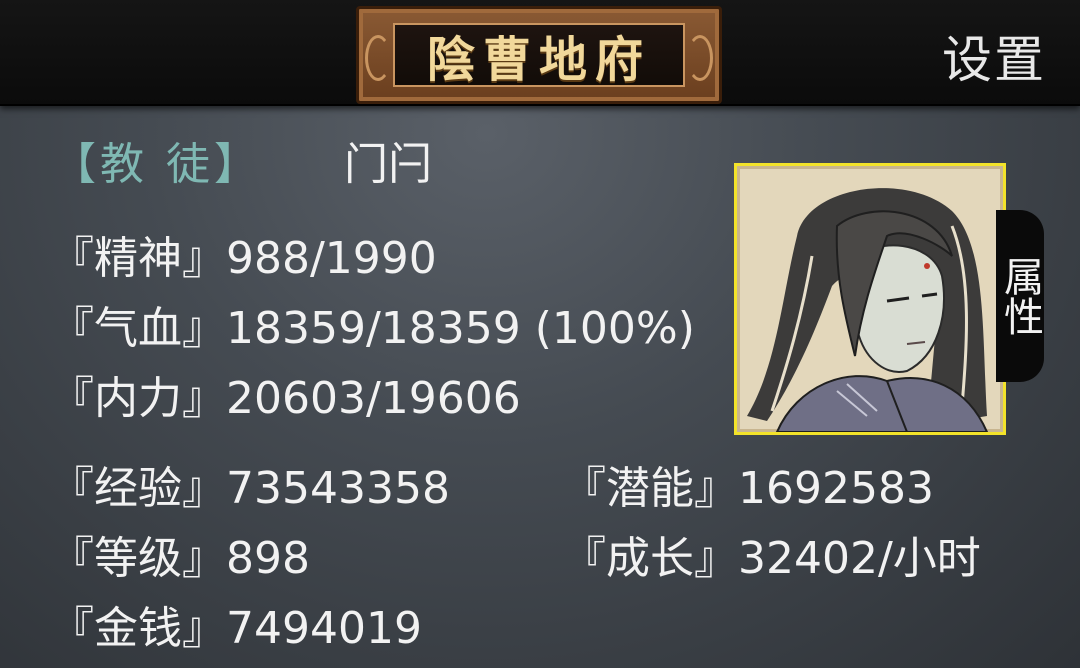 The image size is (1080, 668). I want to click on stat-level-value: 898, so click(268, 558).